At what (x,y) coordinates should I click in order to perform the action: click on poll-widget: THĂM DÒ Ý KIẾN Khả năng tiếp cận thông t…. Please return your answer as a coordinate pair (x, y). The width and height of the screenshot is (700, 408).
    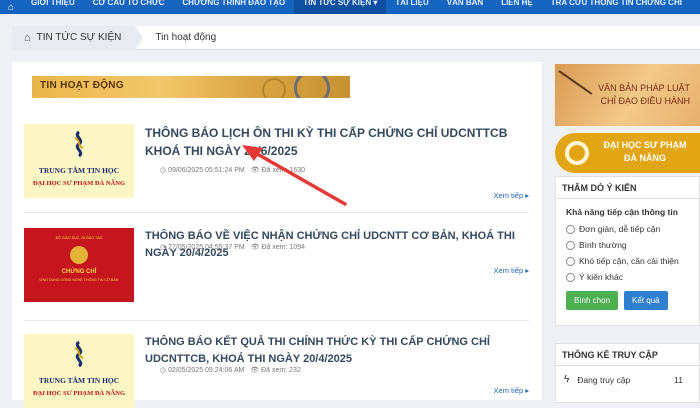
    Looking at the image, I should click on (627, 251).